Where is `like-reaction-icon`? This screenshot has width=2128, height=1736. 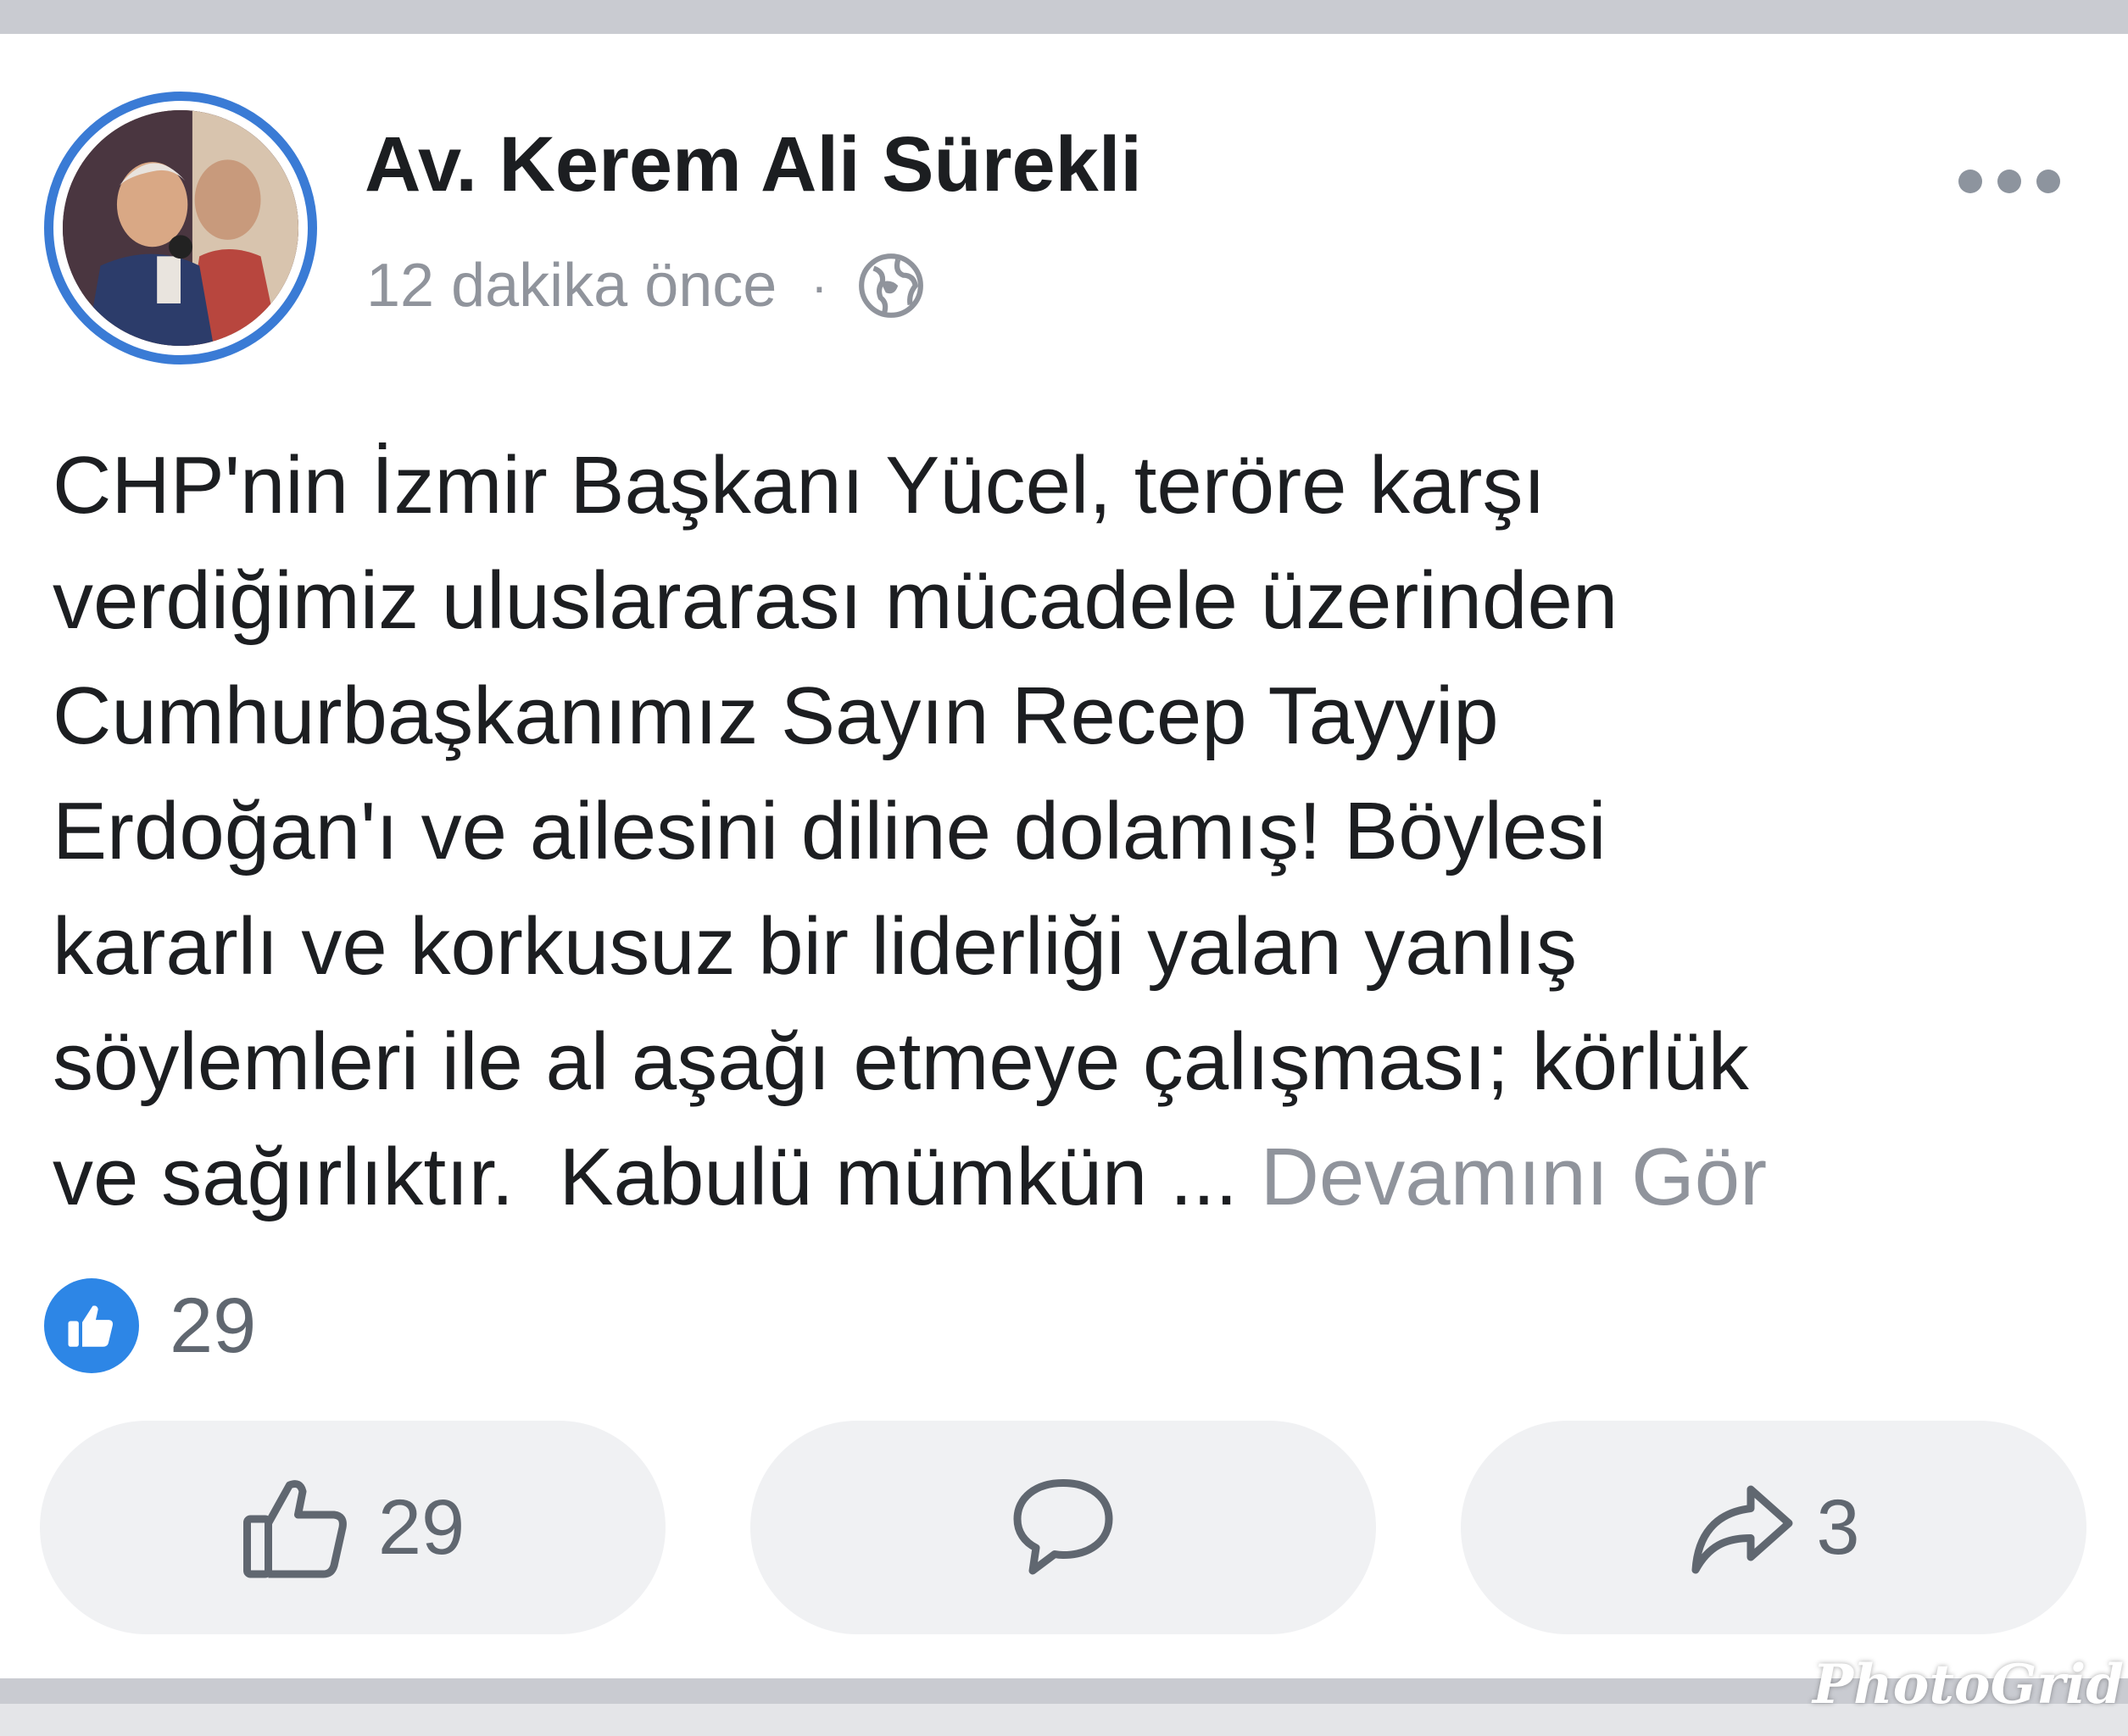
like-reaction-icon is located at coordinates (91, 1325).